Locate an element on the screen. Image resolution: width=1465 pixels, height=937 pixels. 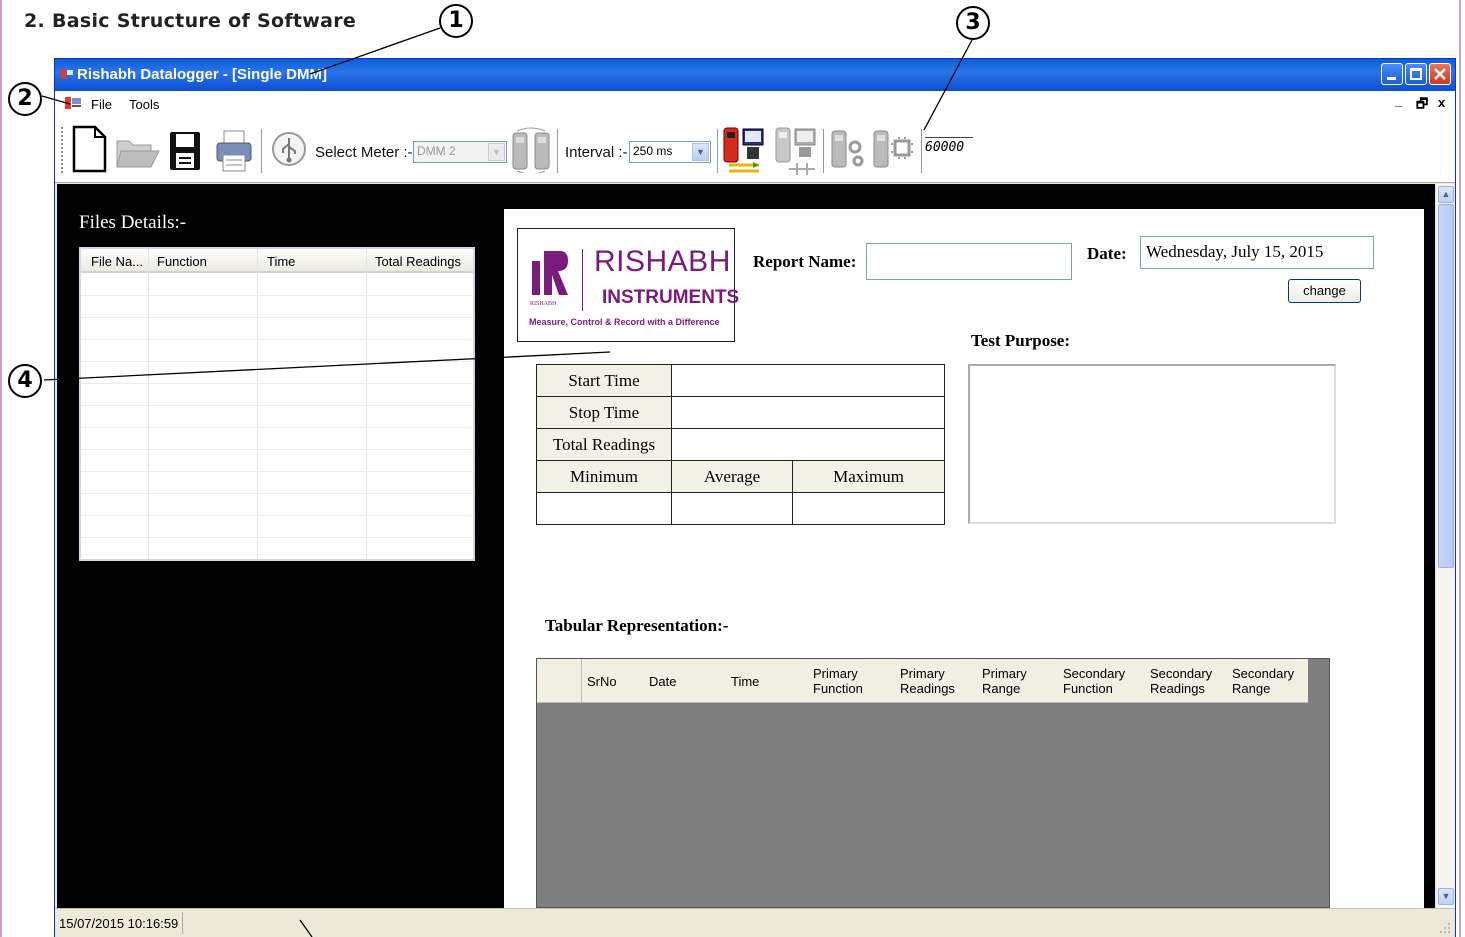
status-bar: 15/07/2015 10:16:59 is located at coordinates (755, 922).